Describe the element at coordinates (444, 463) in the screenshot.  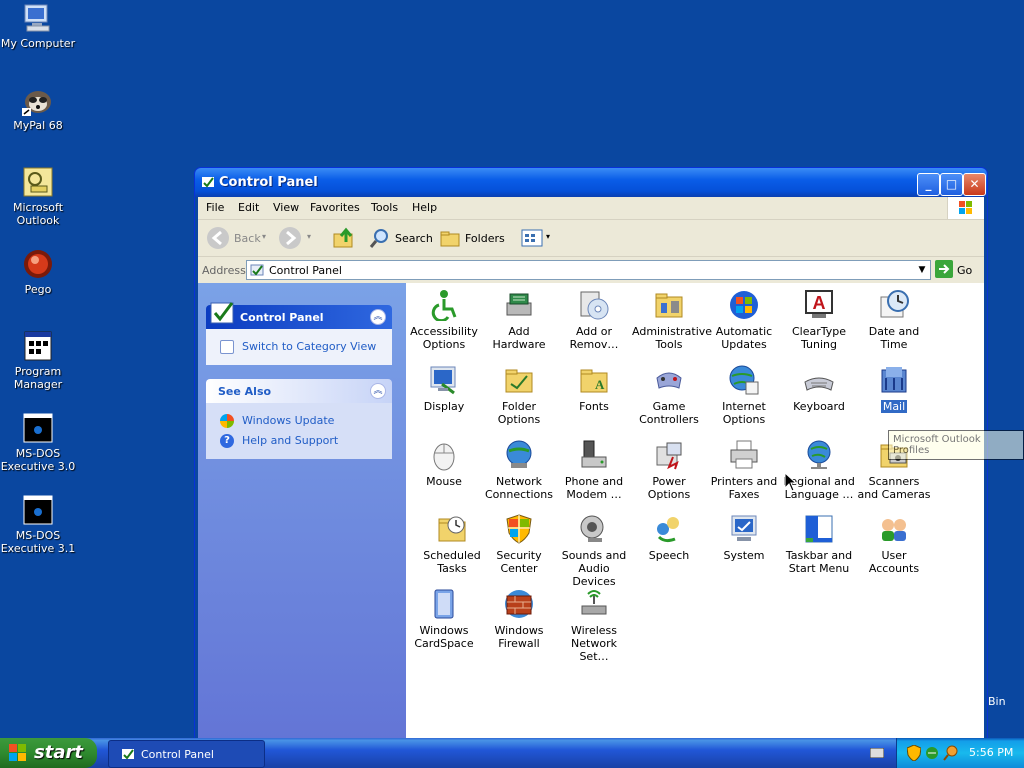
I see `cp-item-mouse: Mouse` at that location.